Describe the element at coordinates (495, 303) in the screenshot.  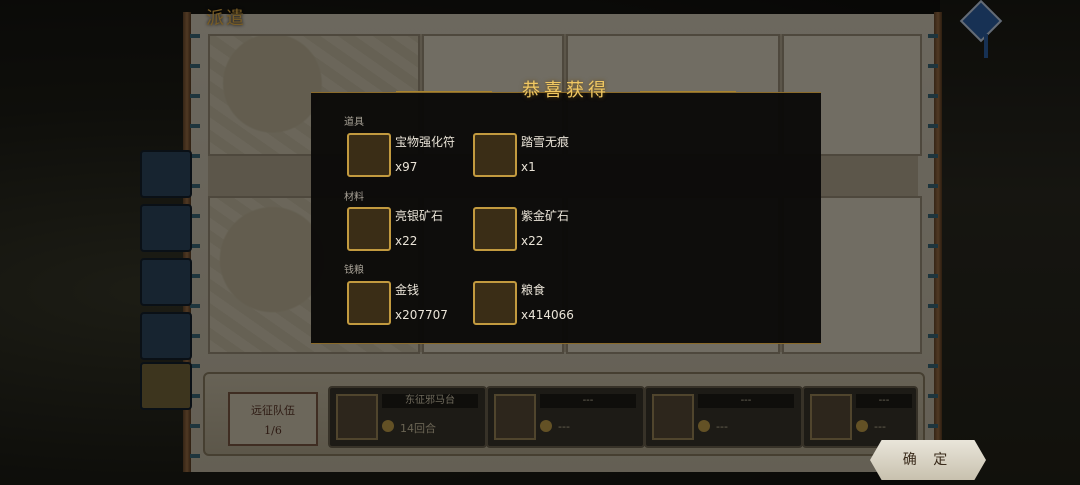
I see `grain-icon` at that location.